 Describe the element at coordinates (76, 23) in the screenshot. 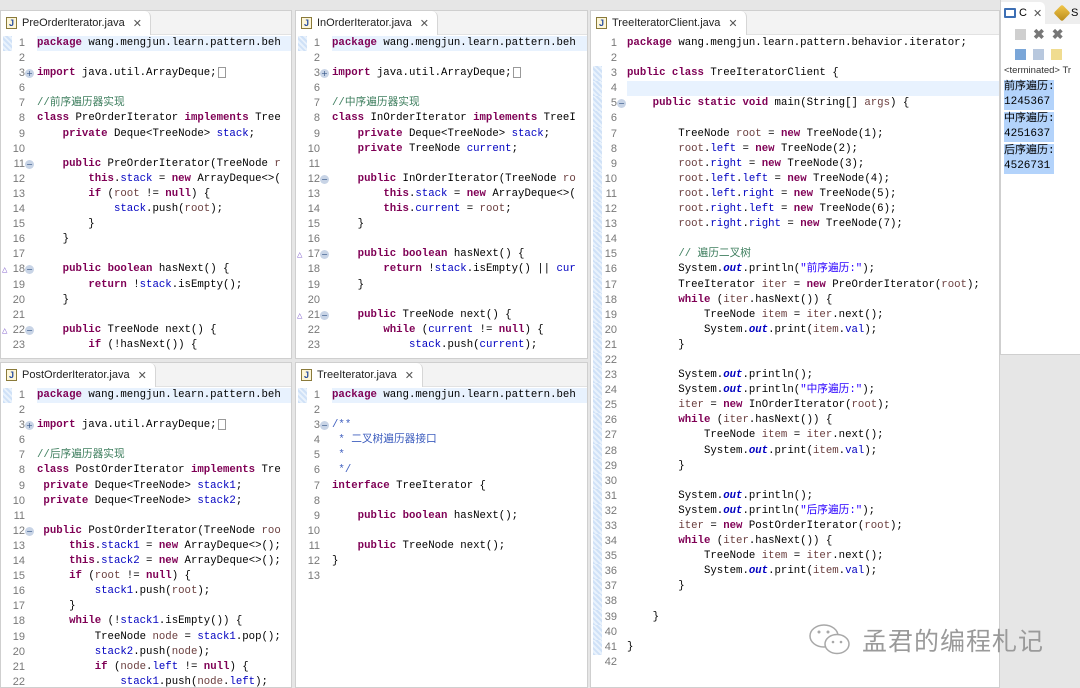

I see `editor-tab: J PreOrderIterator.java ✕` at that location.